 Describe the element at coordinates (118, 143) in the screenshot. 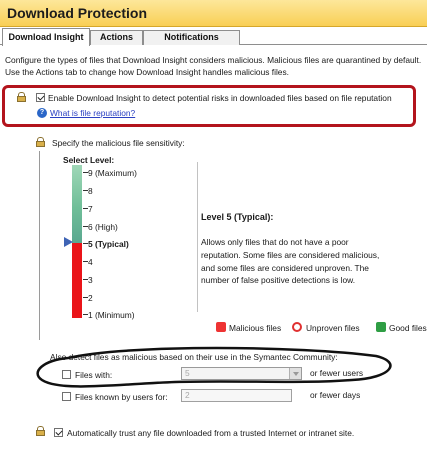

I see `sensitivity-heading: Specify the malicious file sensitivity:` at that location.